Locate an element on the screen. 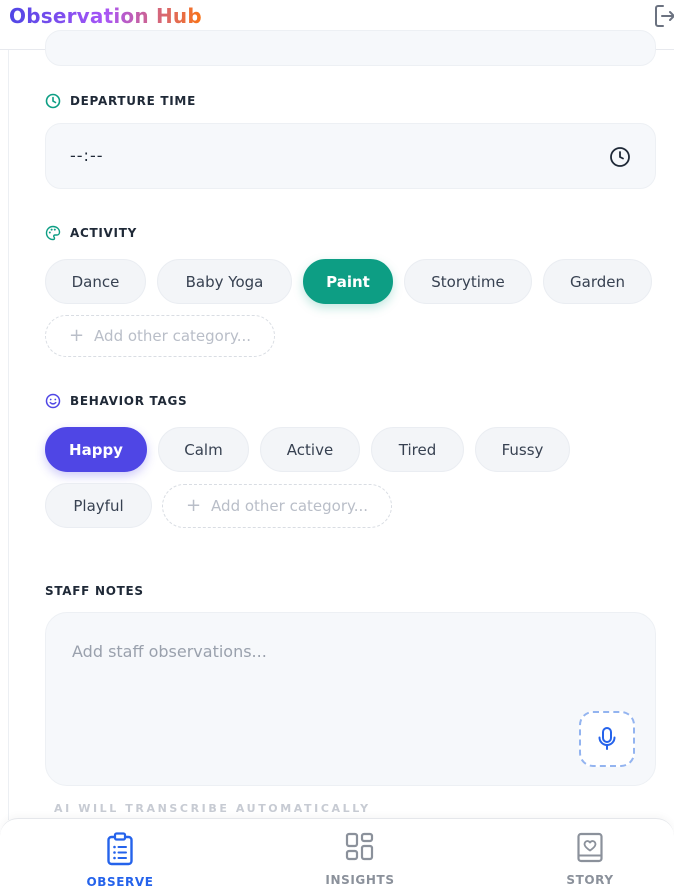 The width and height of the screenshot is (674, 895). logout-icon is located at coordinates (663, 16).